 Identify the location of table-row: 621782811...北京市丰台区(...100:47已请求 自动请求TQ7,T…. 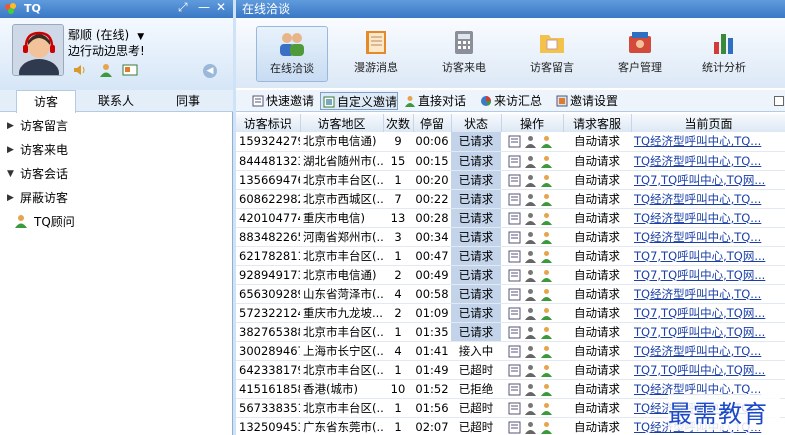
(510, 256).